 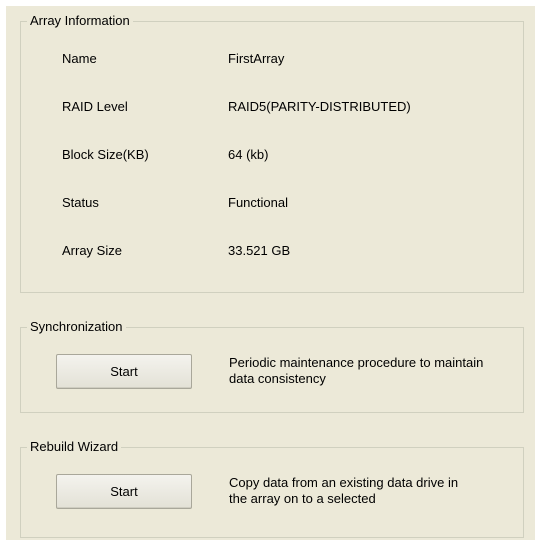 What do you see at coordinates (79, 58) in the screenshot?
I see `name-label: Name` at bounding box center [79, 58].